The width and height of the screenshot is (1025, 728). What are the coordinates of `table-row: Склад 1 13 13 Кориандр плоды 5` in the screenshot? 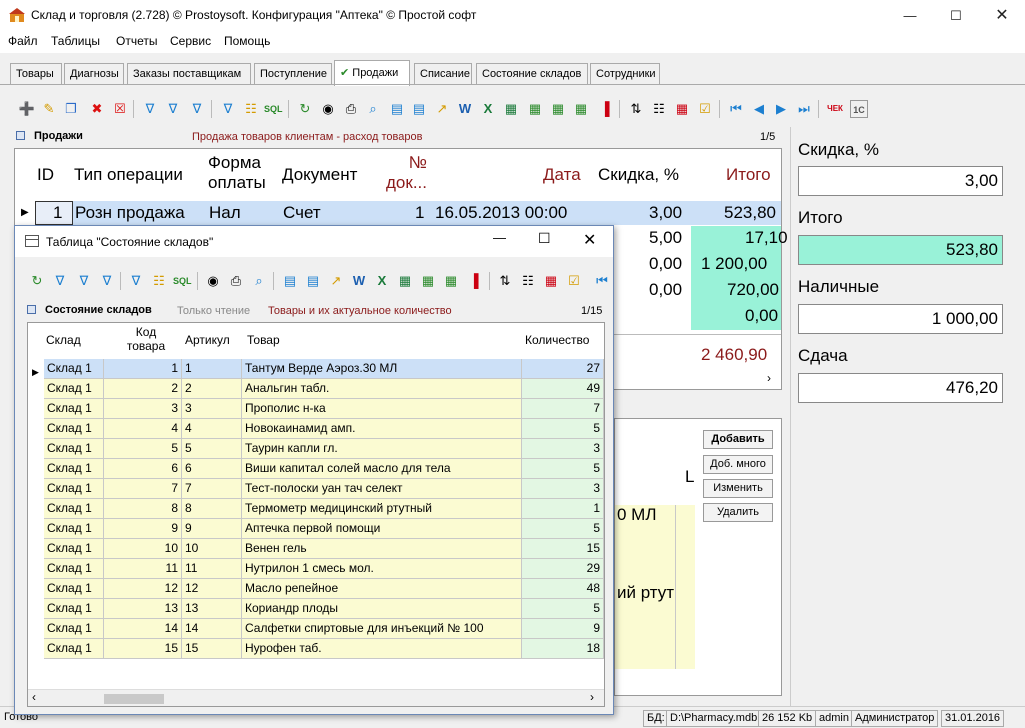 It's located at (316, 609).